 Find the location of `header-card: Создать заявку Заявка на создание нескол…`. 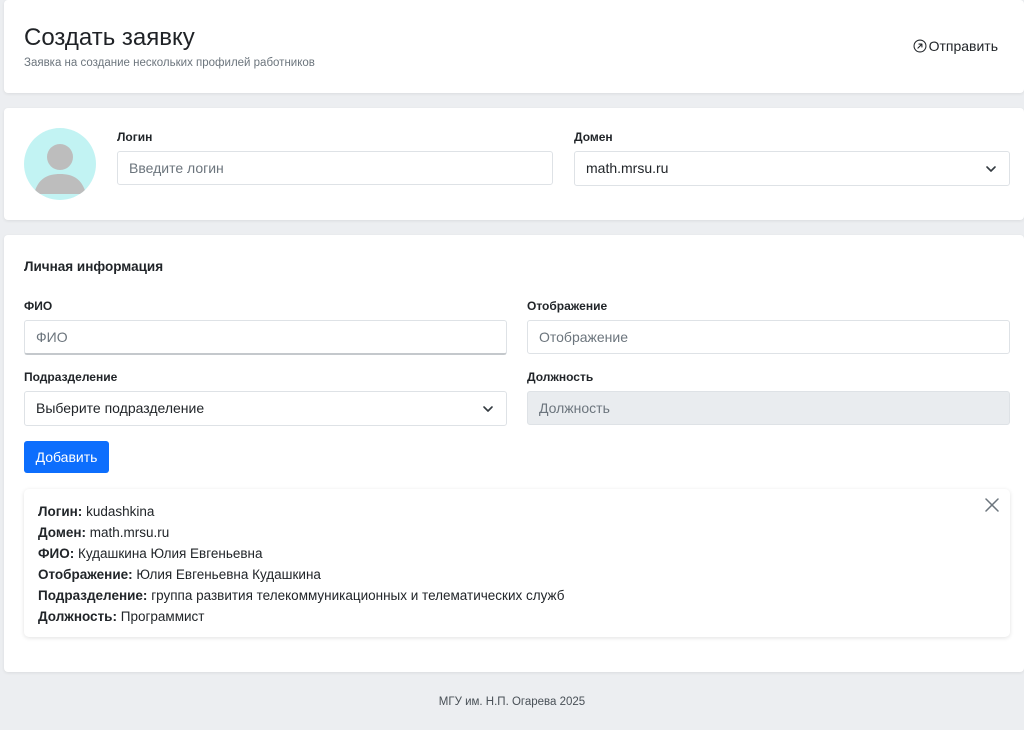

header-card: Создать заявку Заявка на создание нескол… is located at coordinates (514, 46).